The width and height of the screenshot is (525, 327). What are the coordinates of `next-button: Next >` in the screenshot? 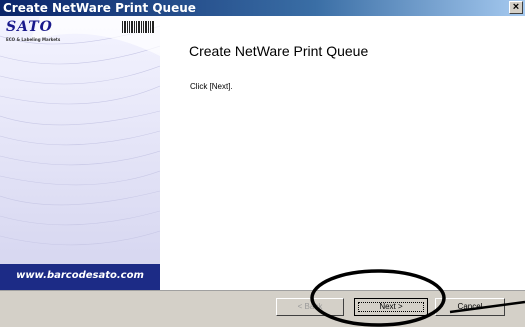 It's located at (391, 307).